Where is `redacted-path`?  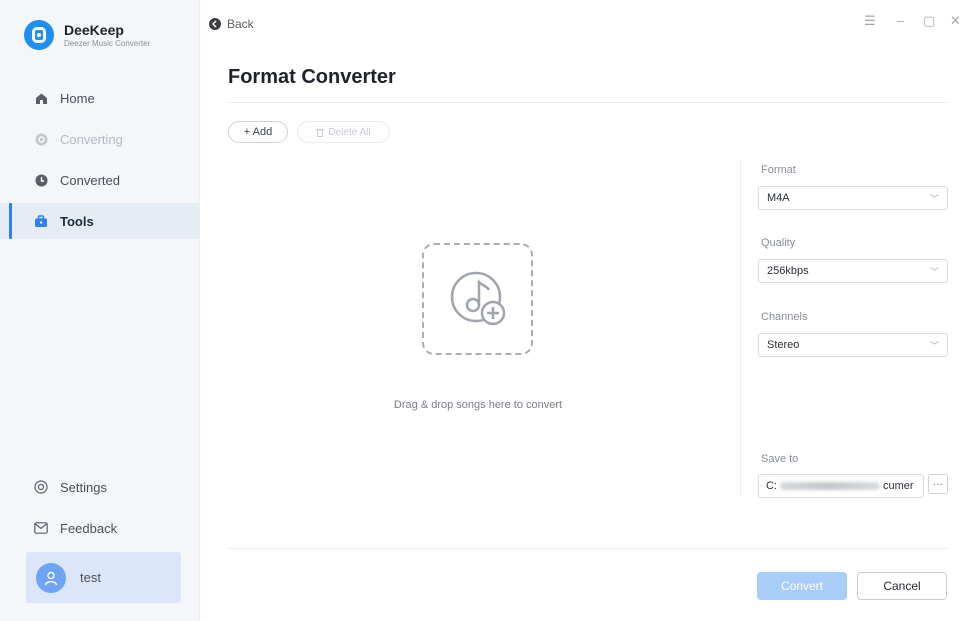 redacted-path is located at coordinates (830, 486).